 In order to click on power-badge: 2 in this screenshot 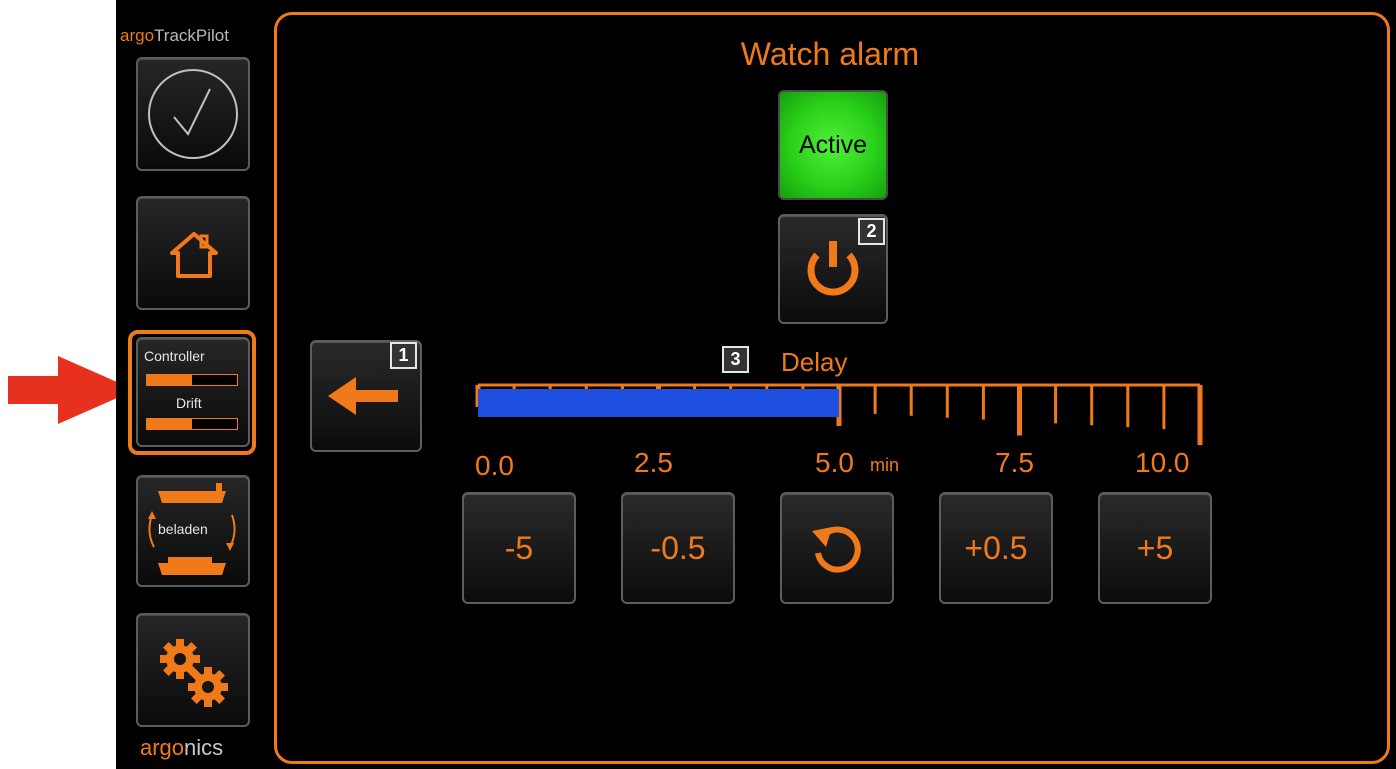, I will do `click(871, 231)`.